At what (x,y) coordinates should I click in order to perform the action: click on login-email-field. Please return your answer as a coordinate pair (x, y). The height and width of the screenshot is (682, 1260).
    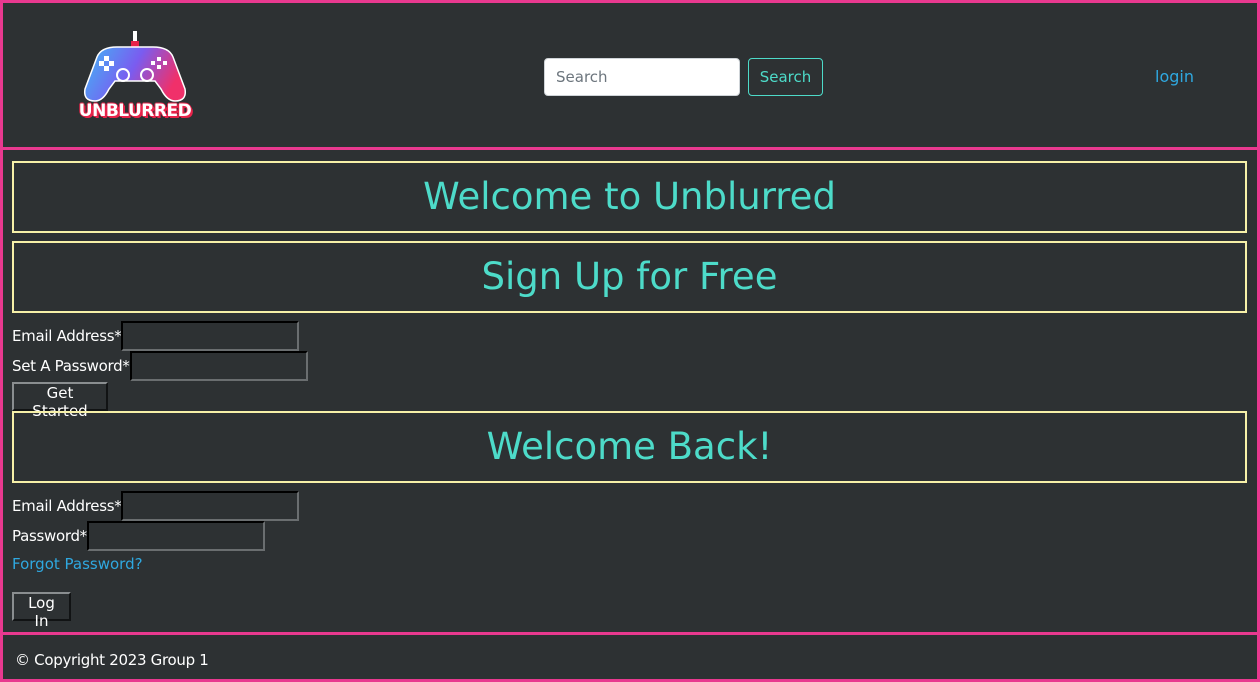
    Looking at the image, I should click on (210, 506).